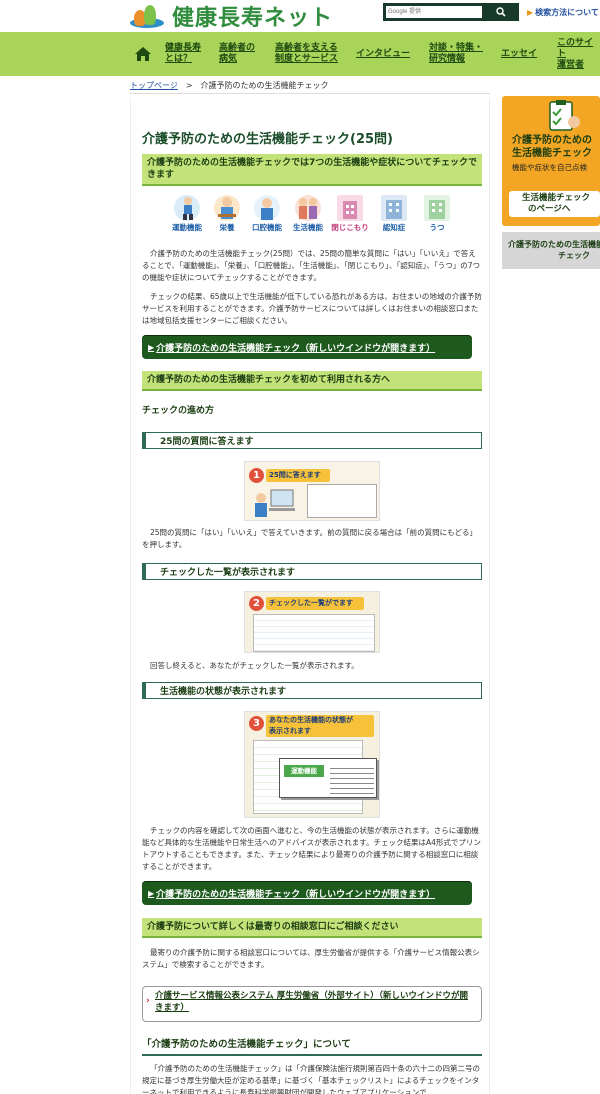 This screenshot has height=1094, width=600. I want to click on building-icon, so click(394, 209).